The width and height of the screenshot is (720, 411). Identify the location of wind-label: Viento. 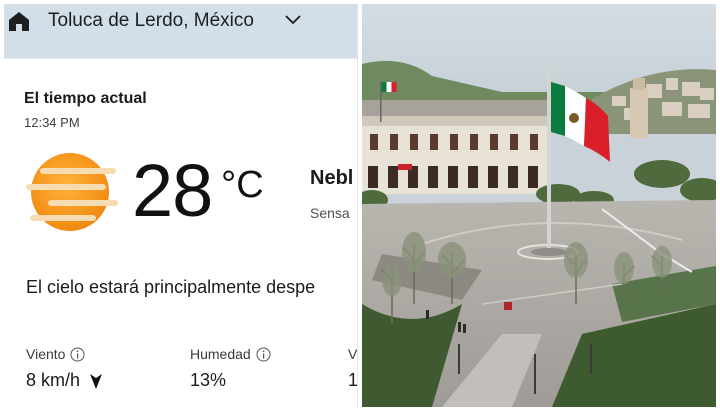
(46, 354).